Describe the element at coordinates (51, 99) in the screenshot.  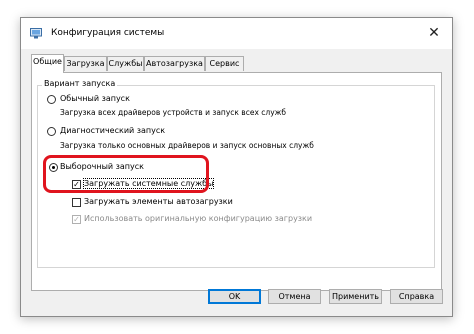
I see `normal-startup-radio` at that location.